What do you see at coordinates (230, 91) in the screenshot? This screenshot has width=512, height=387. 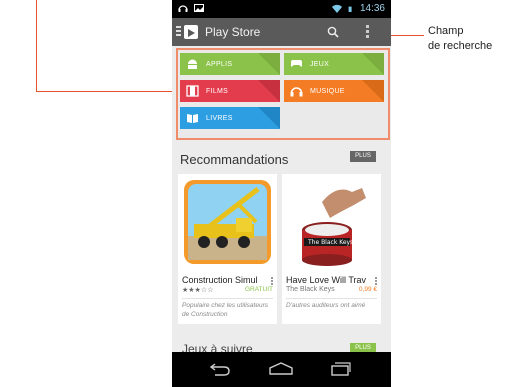 I see `category-films: FILMS` at bounding box center [230, 91].